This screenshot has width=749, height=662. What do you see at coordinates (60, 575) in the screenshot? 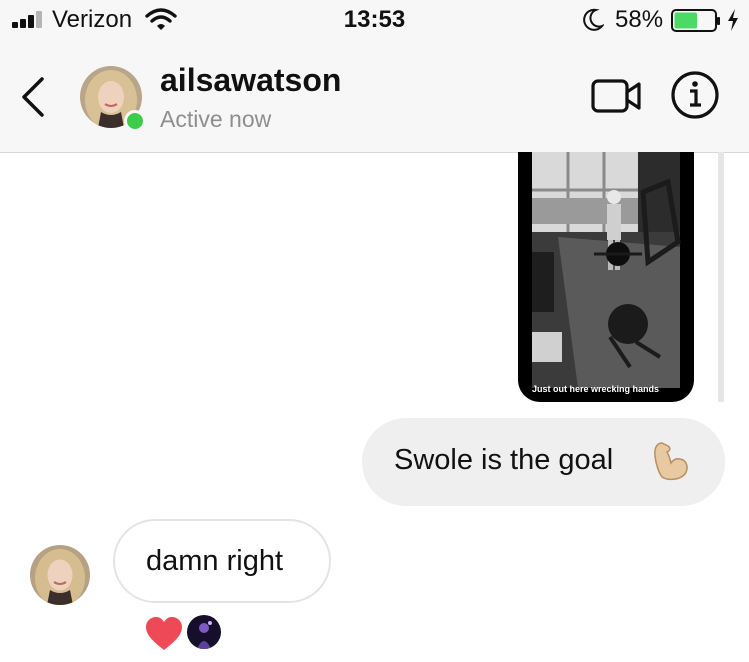
I see `sender-avatar` at bounding box center [60, 575].